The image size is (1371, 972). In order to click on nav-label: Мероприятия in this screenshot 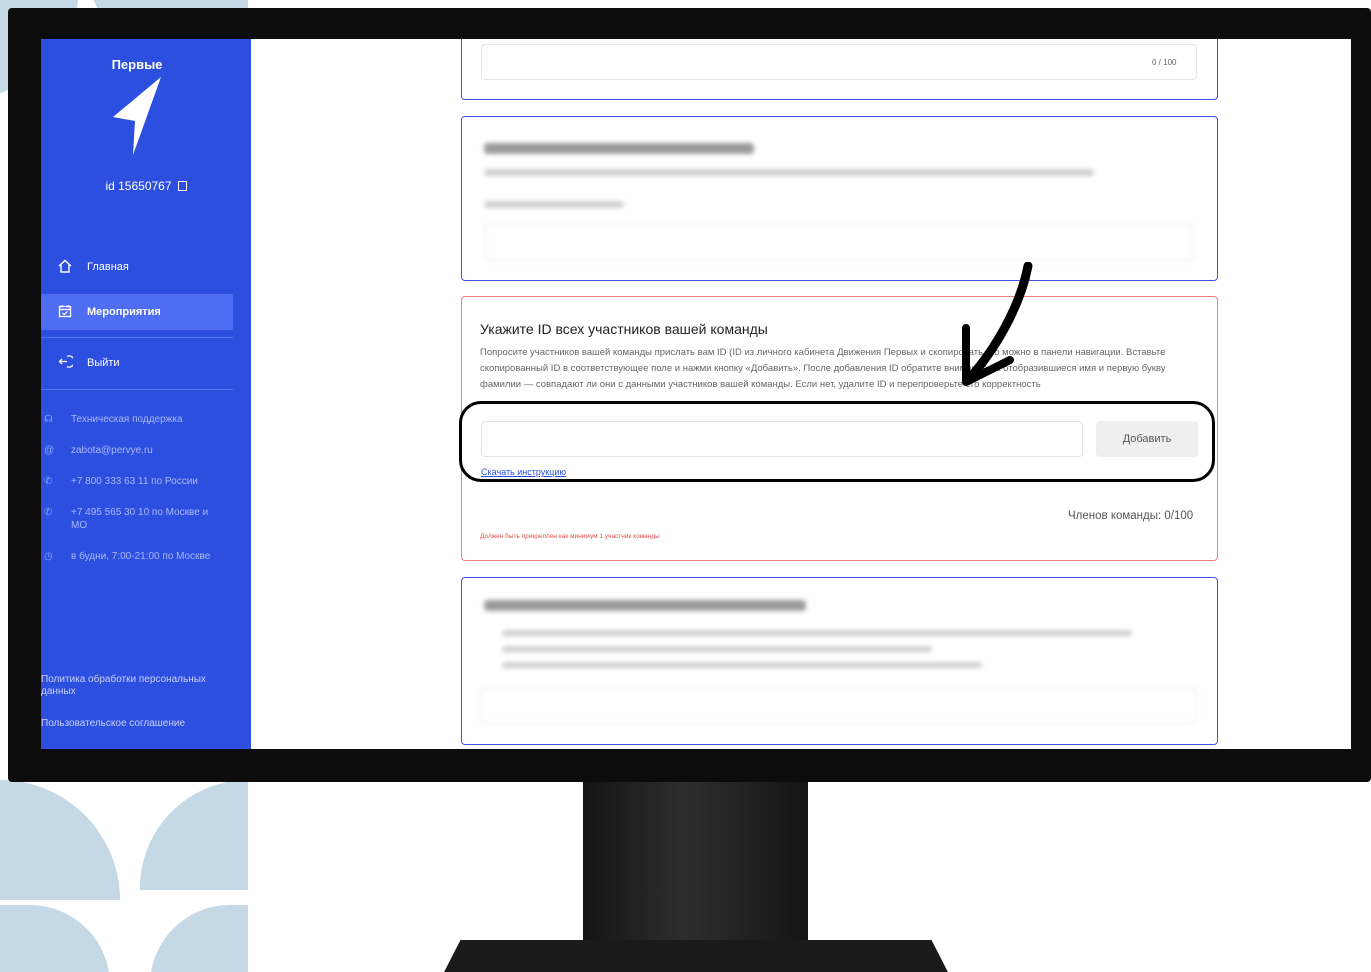, I will do `click(124, 312)`.